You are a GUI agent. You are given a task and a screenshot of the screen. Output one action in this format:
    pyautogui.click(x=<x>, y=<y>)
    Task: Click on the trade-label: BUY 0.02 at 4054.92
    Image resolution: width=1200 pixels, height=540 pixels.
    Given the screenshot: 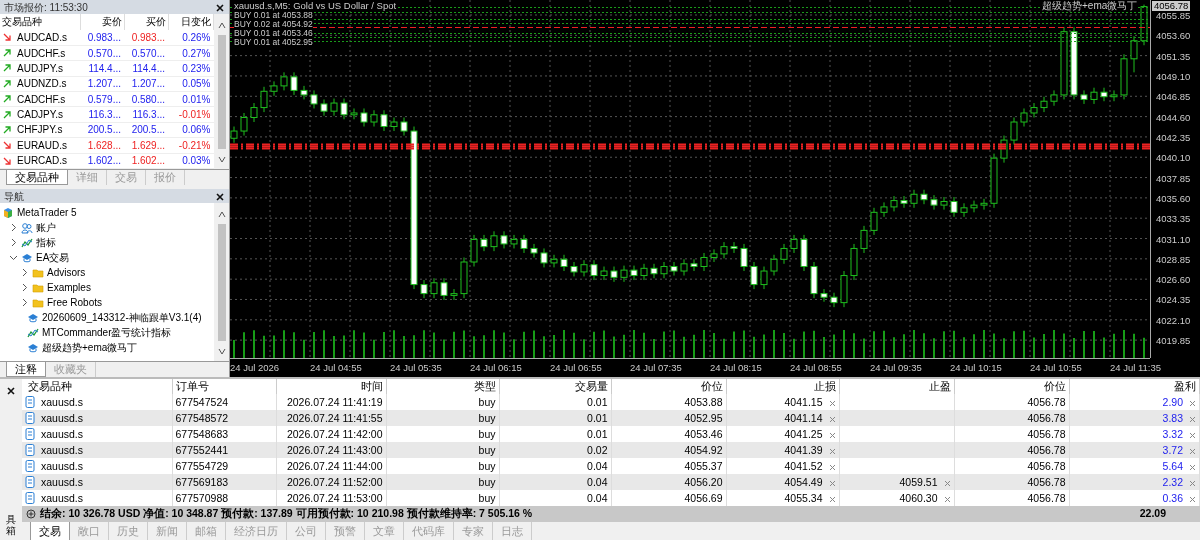 What is the action you would take?
    pyautogui.click(x=273, y=24)
    